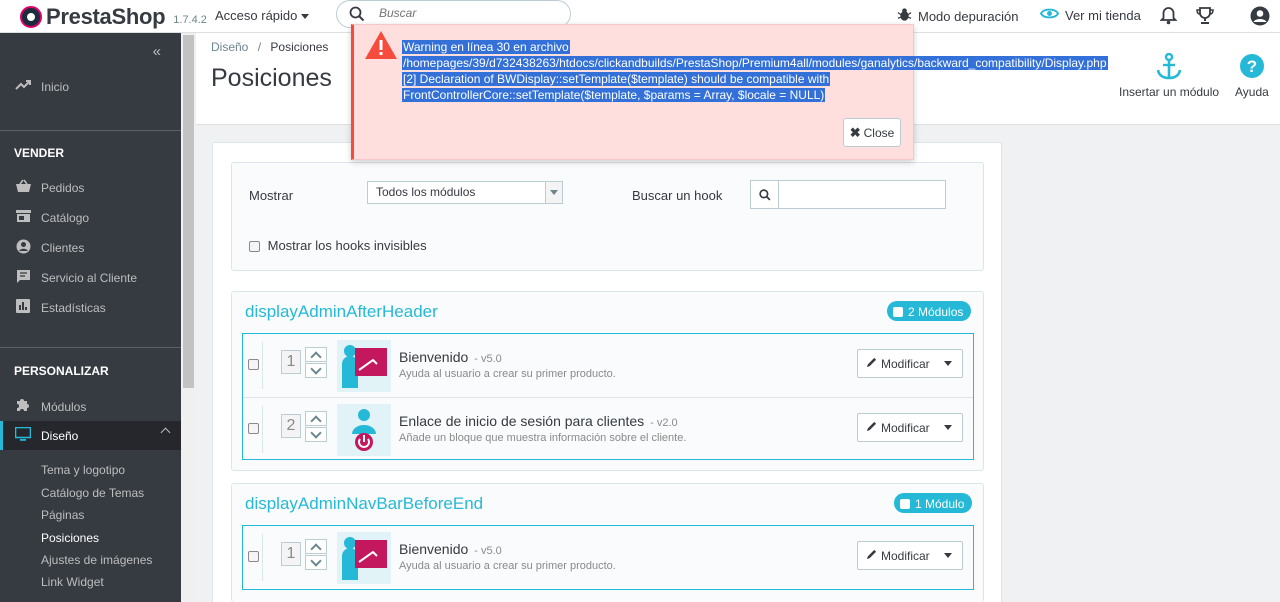  Describe the element at coordinates (968, 16) in the screenshot. I see `debug-mode-label: Modo depuración` at that location.